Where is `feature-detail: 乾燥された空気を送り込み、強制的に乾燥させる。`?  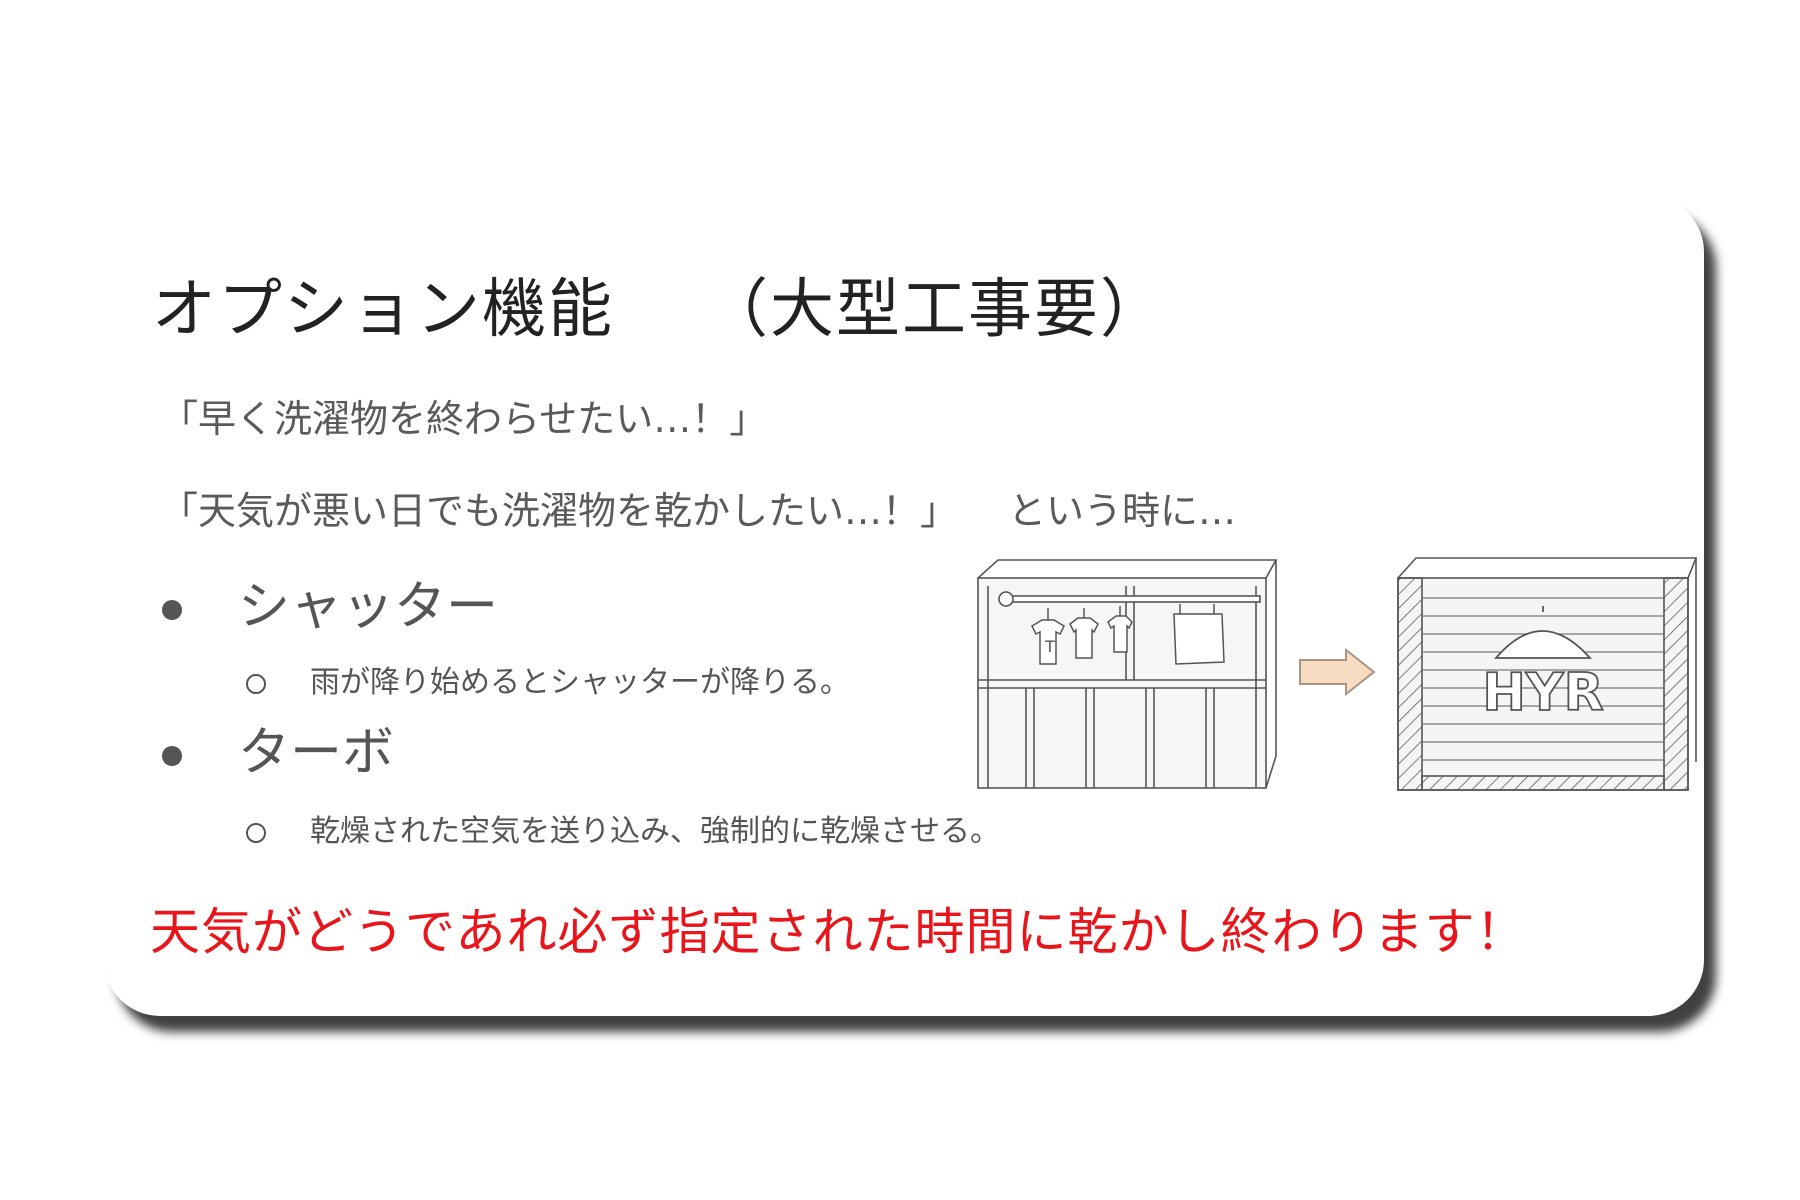 feature-detail: 乾燥された空気を送り込み、強制的に乾燥させる。 is located at coordinates (655, 831).